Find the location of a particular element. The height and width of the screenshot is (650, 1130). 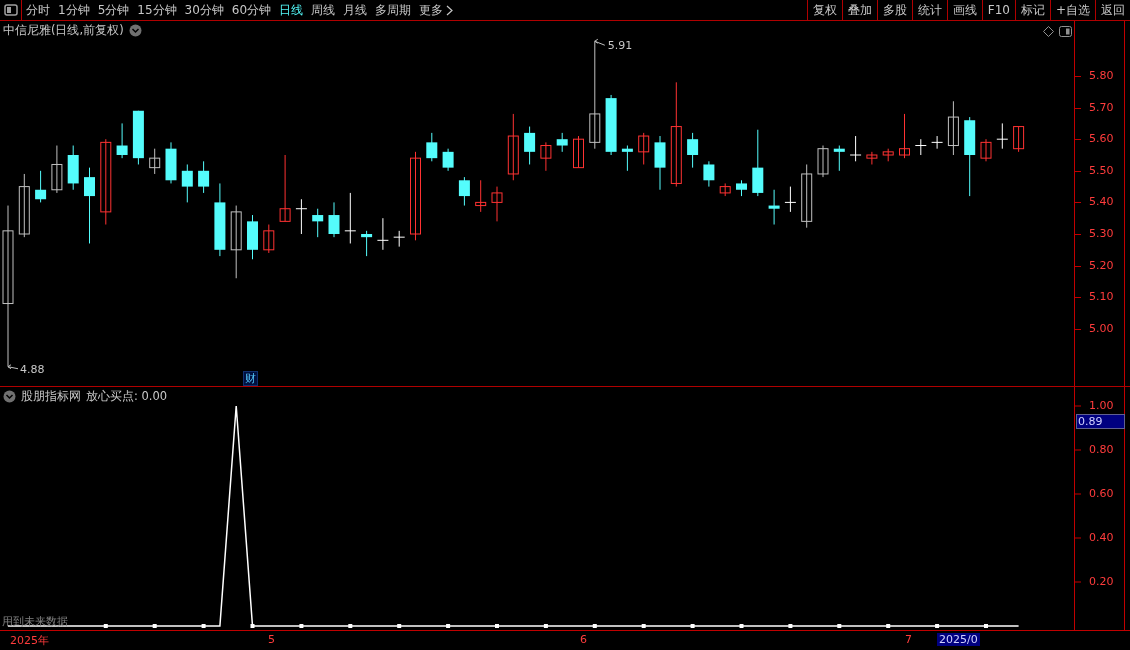

date-label: 5 is located at coordinates (271, 639).